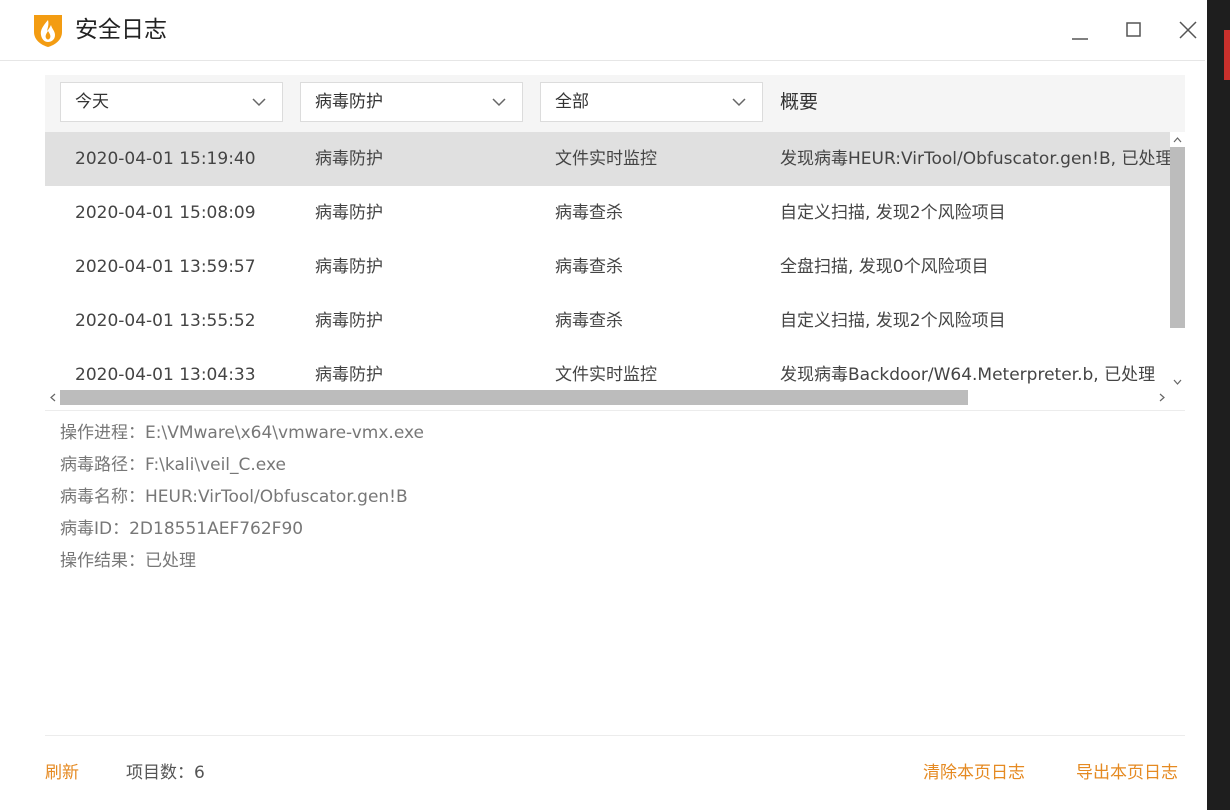 This screenshot has width=1230, height=810. What do you see at coordinates (171, 102) in the screenshot?
I see `date-filter-dropdown: 今天` at bounding box center [171, 102].